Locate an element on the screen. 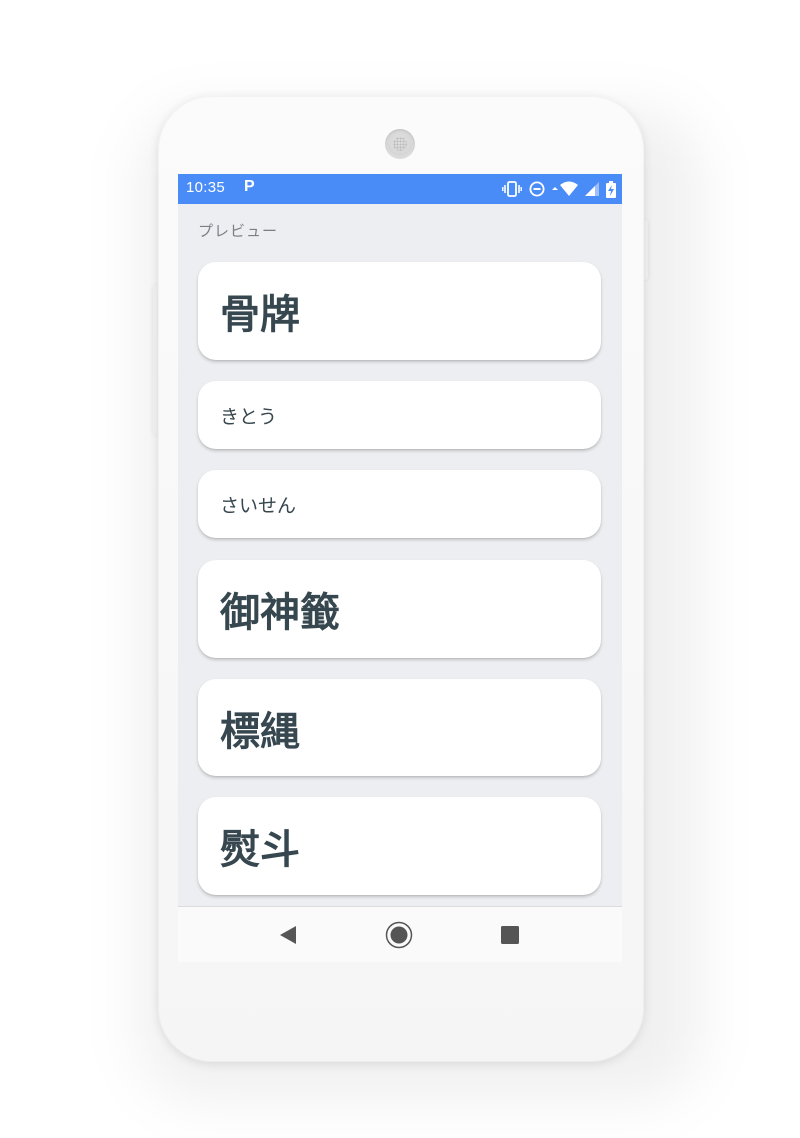 Image resolution: width=800 pixels, height=1138 pixels. recents-icon is located at coordinates (510, 935).